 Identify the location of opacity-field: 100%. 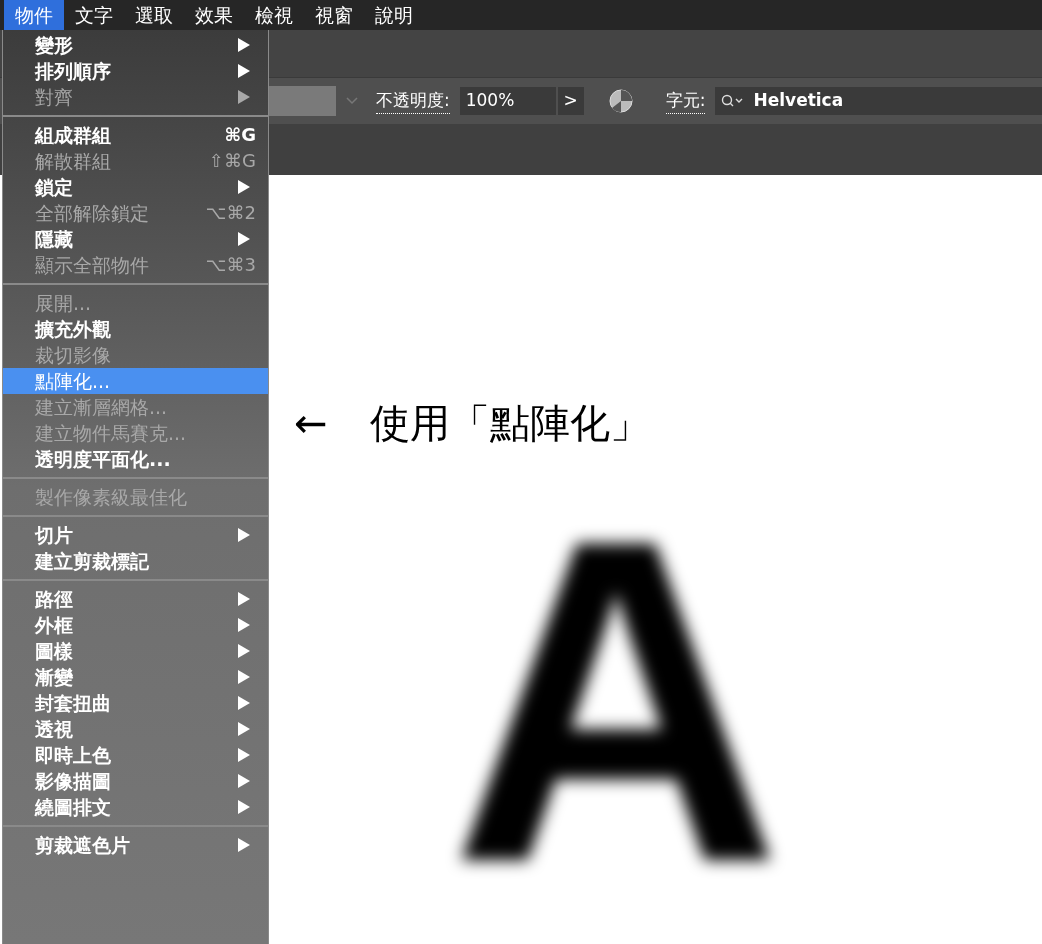
(507, 101).